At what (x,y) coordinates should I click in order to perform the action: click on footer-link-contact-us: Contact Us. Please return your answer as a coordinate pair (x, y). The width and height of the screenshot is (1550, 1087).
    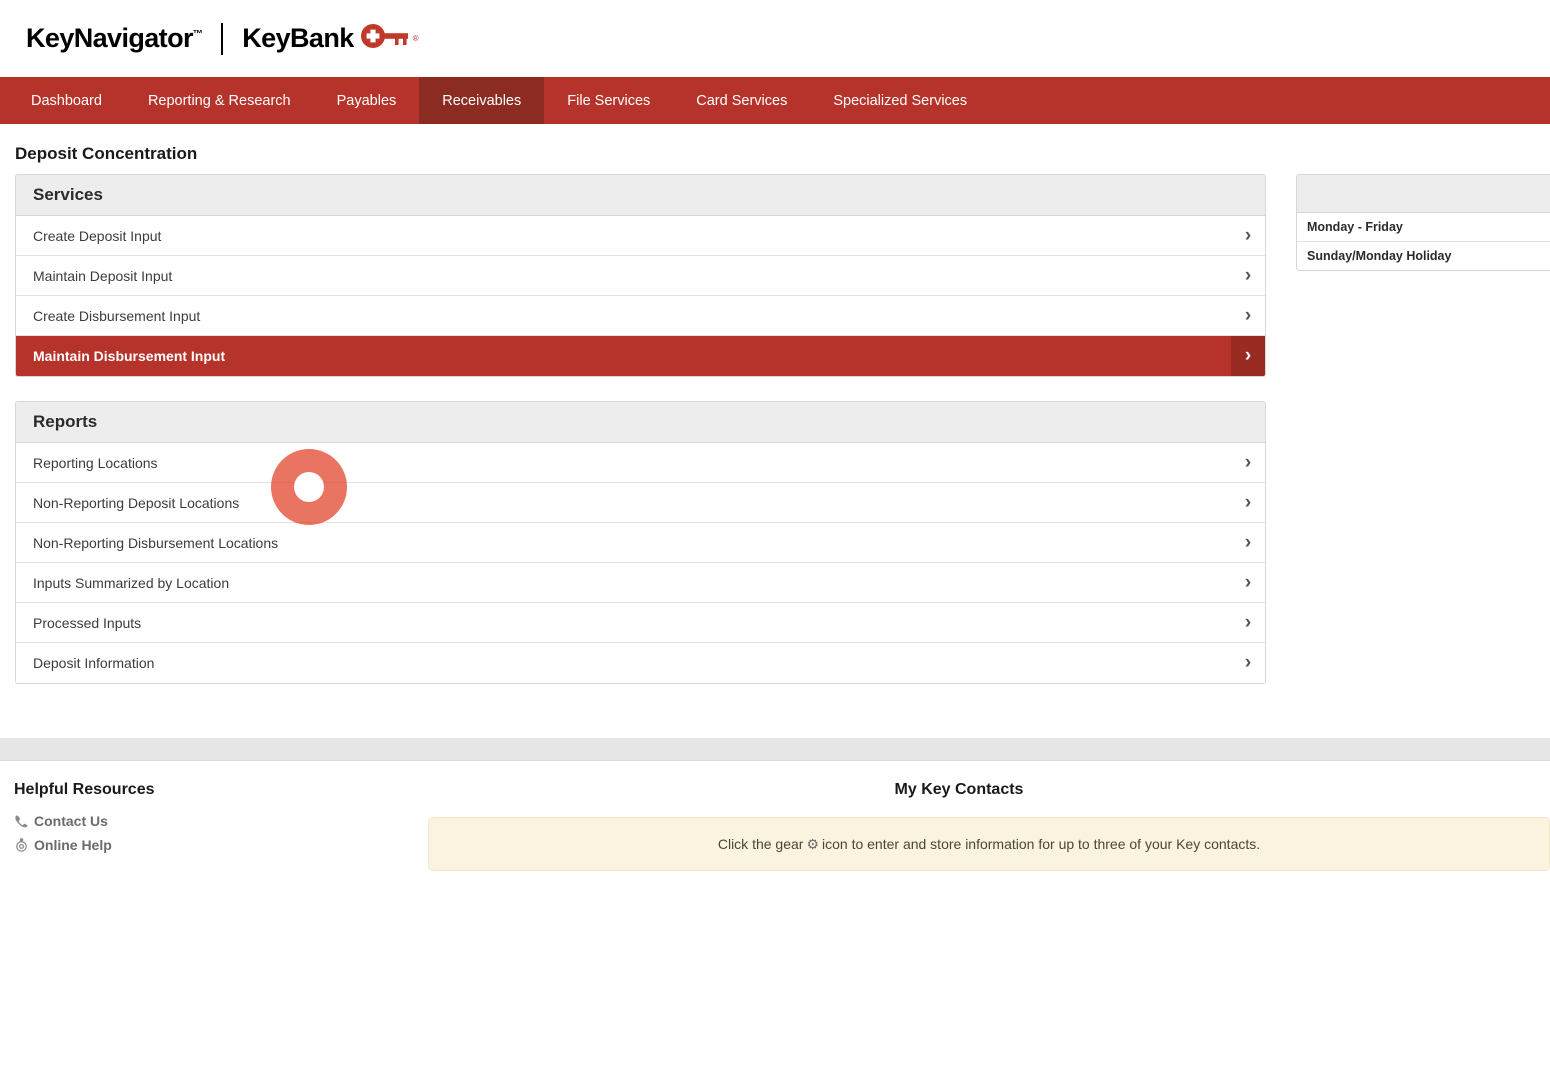
    Looking at the image, I should click on (221, 821).